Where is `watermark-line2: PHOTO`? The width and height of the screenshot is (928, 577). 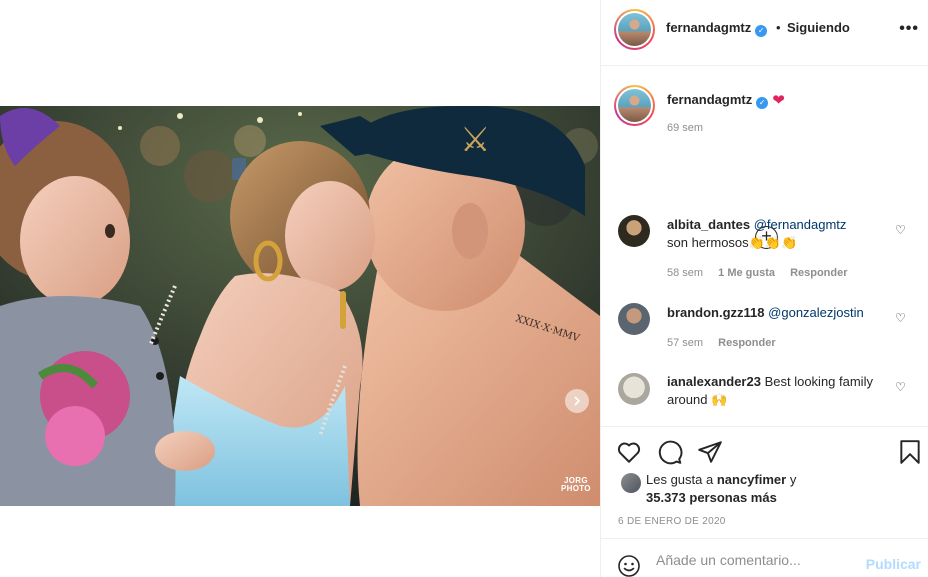
watermark-line2: PHOTO is located at coordinates (576, 488).